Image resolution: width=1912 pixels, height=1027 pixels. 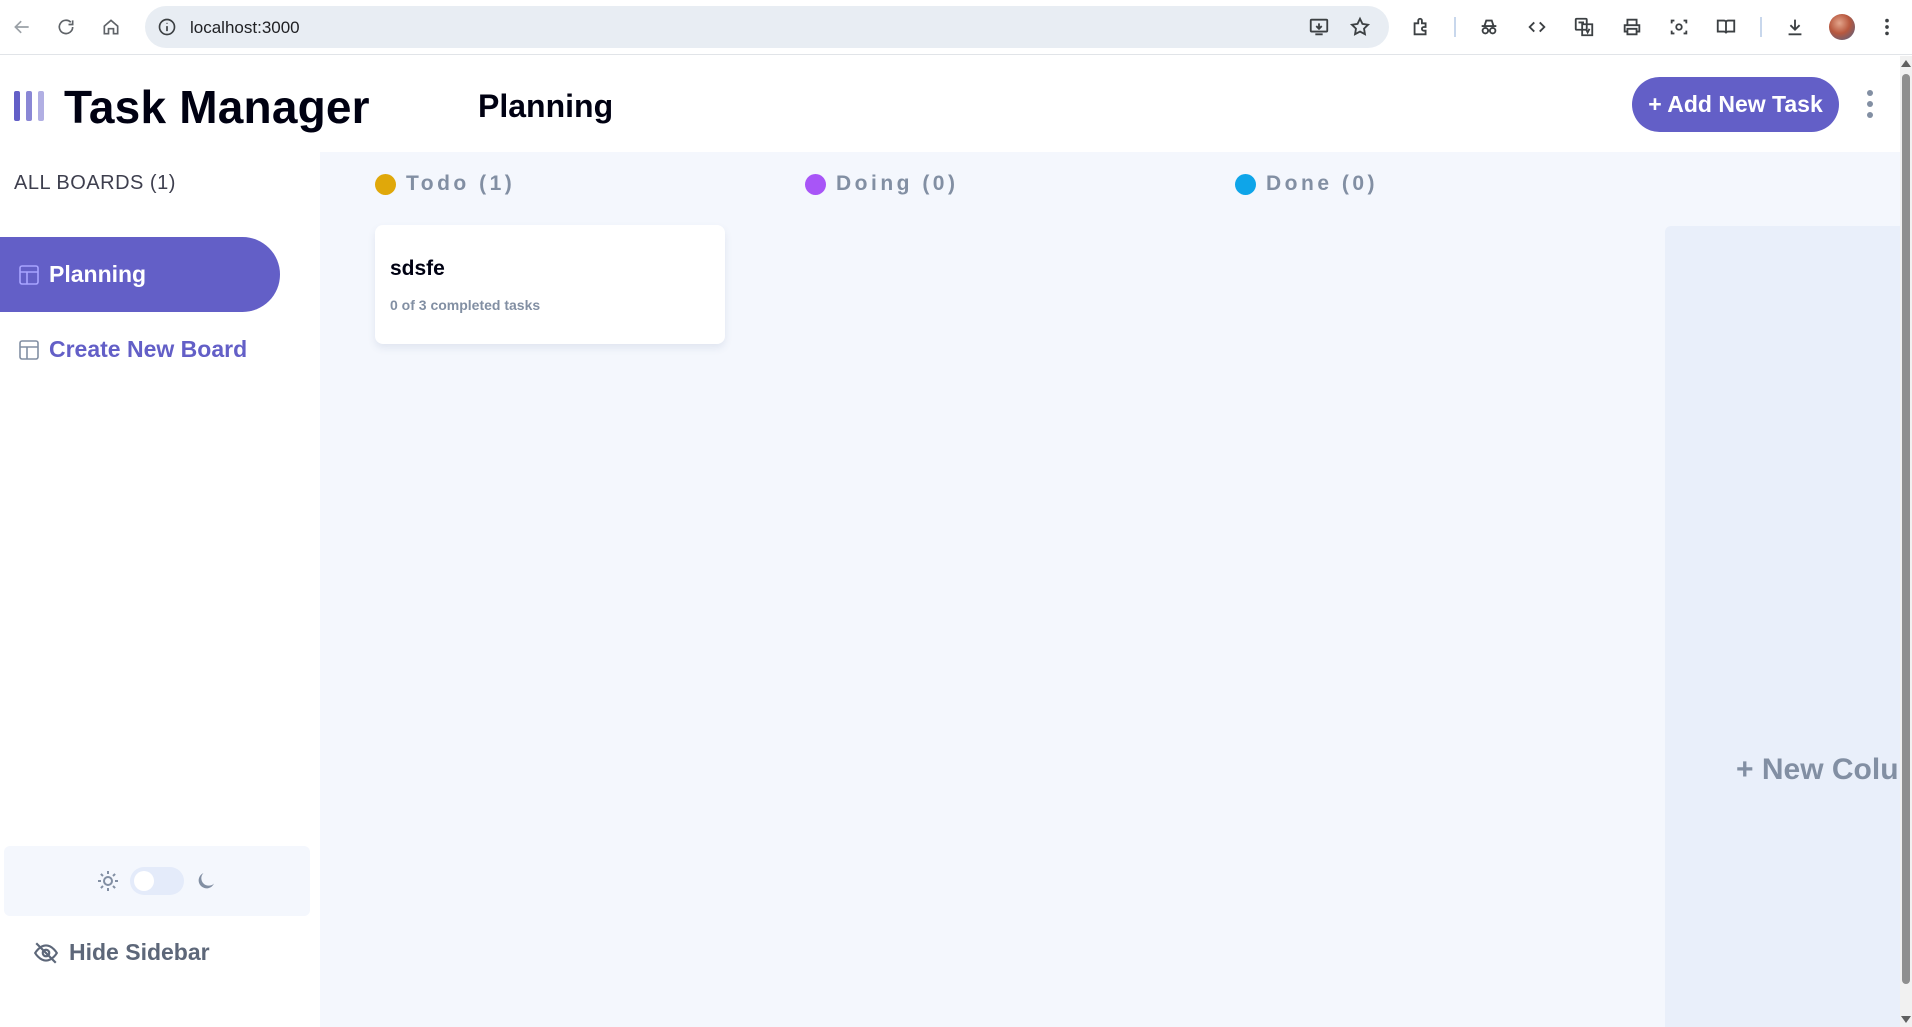 What do you see at coordinates (1735, 104) in the screenshot?
I see `add-new-task-button: + Add New Task` at bounding box center [1735, 104].